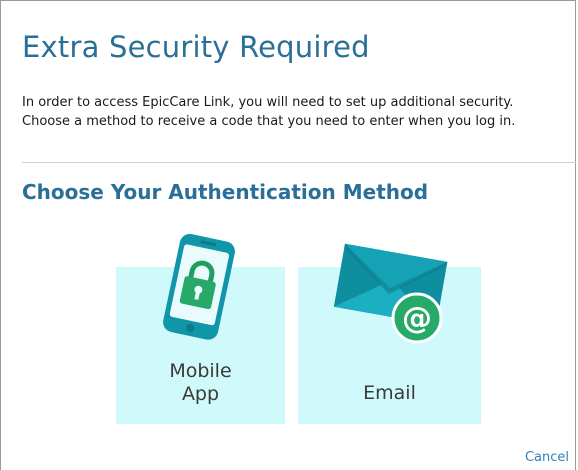 Image resolution: width=578 pixels, height=470 pixels. What do you see at coordinates (390, 293) in the screenshot?
I see `envelope-at-icon: @` at bounding box center [390, 293].